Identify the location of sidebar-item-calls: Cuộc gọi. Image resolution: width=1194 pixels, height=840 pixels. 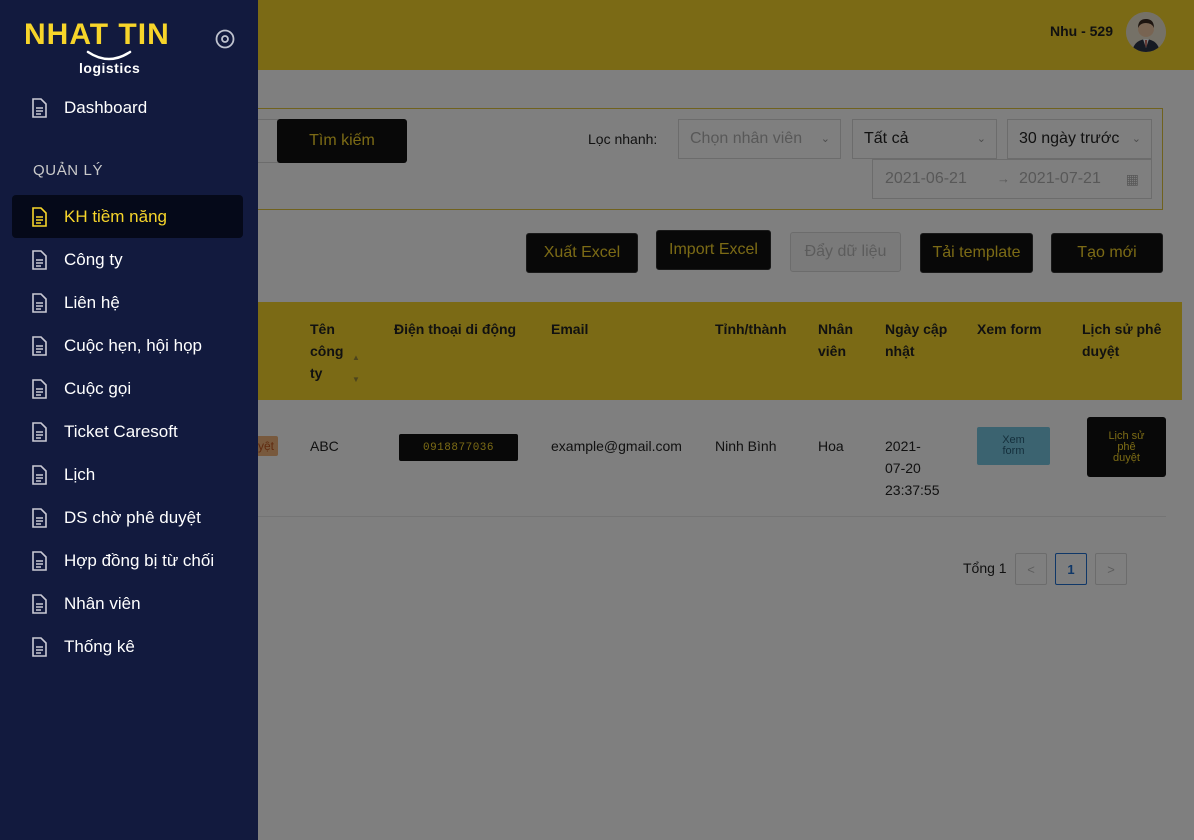
(127, 388).